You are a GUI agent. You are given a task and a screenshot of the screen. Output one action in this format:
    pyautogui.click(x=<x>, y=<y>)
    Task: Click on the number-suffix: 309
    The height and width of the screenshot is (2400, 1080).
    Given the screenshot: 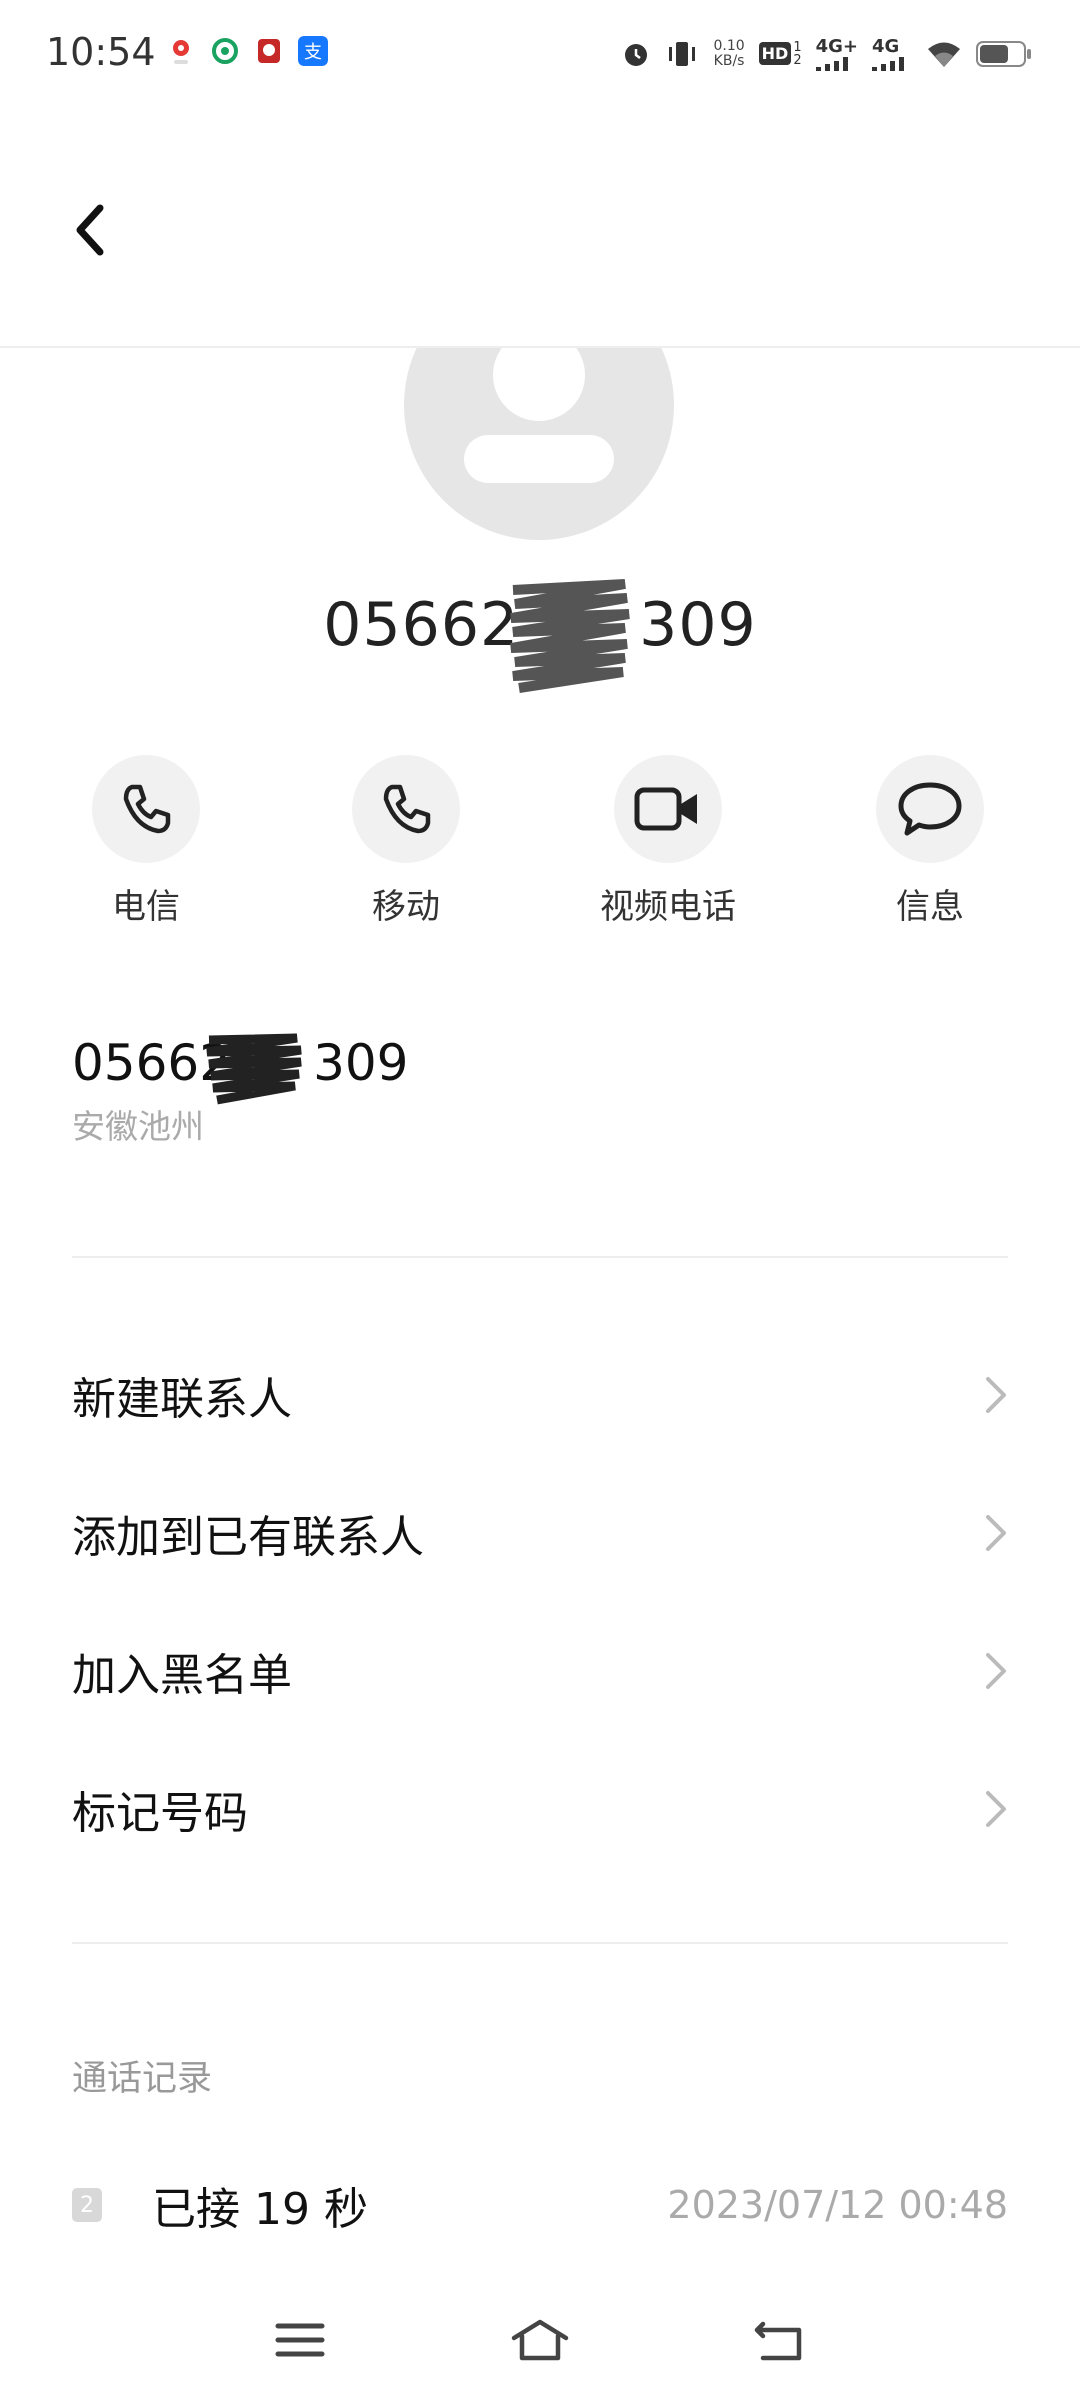 What is the action you would take?
    pyautogui.click(x=698, y=625)
    